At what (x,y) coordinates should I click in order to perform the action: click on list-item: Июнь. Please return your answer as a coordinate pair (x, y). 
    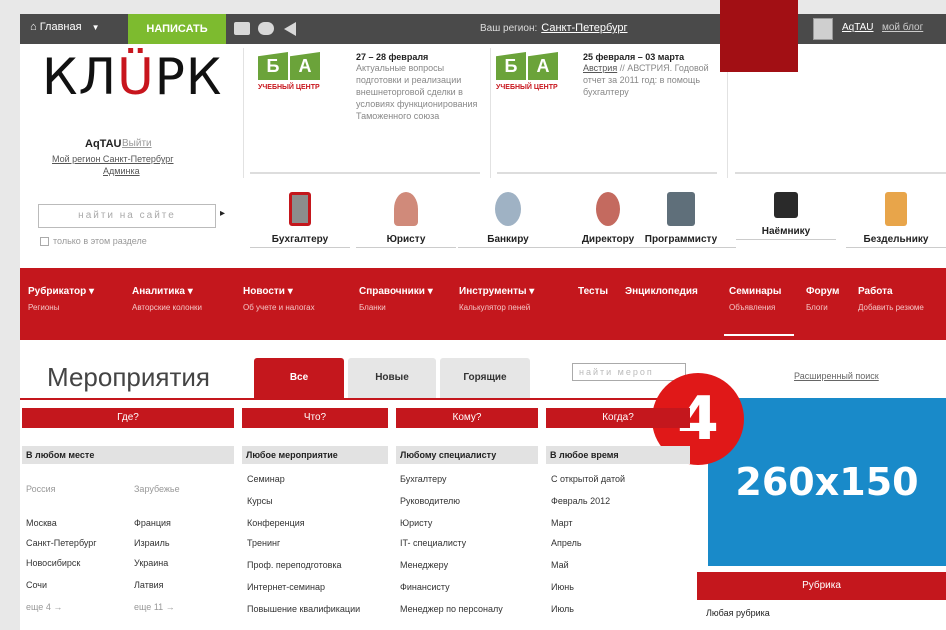
    Looking at the image, I should click on (562, 587).